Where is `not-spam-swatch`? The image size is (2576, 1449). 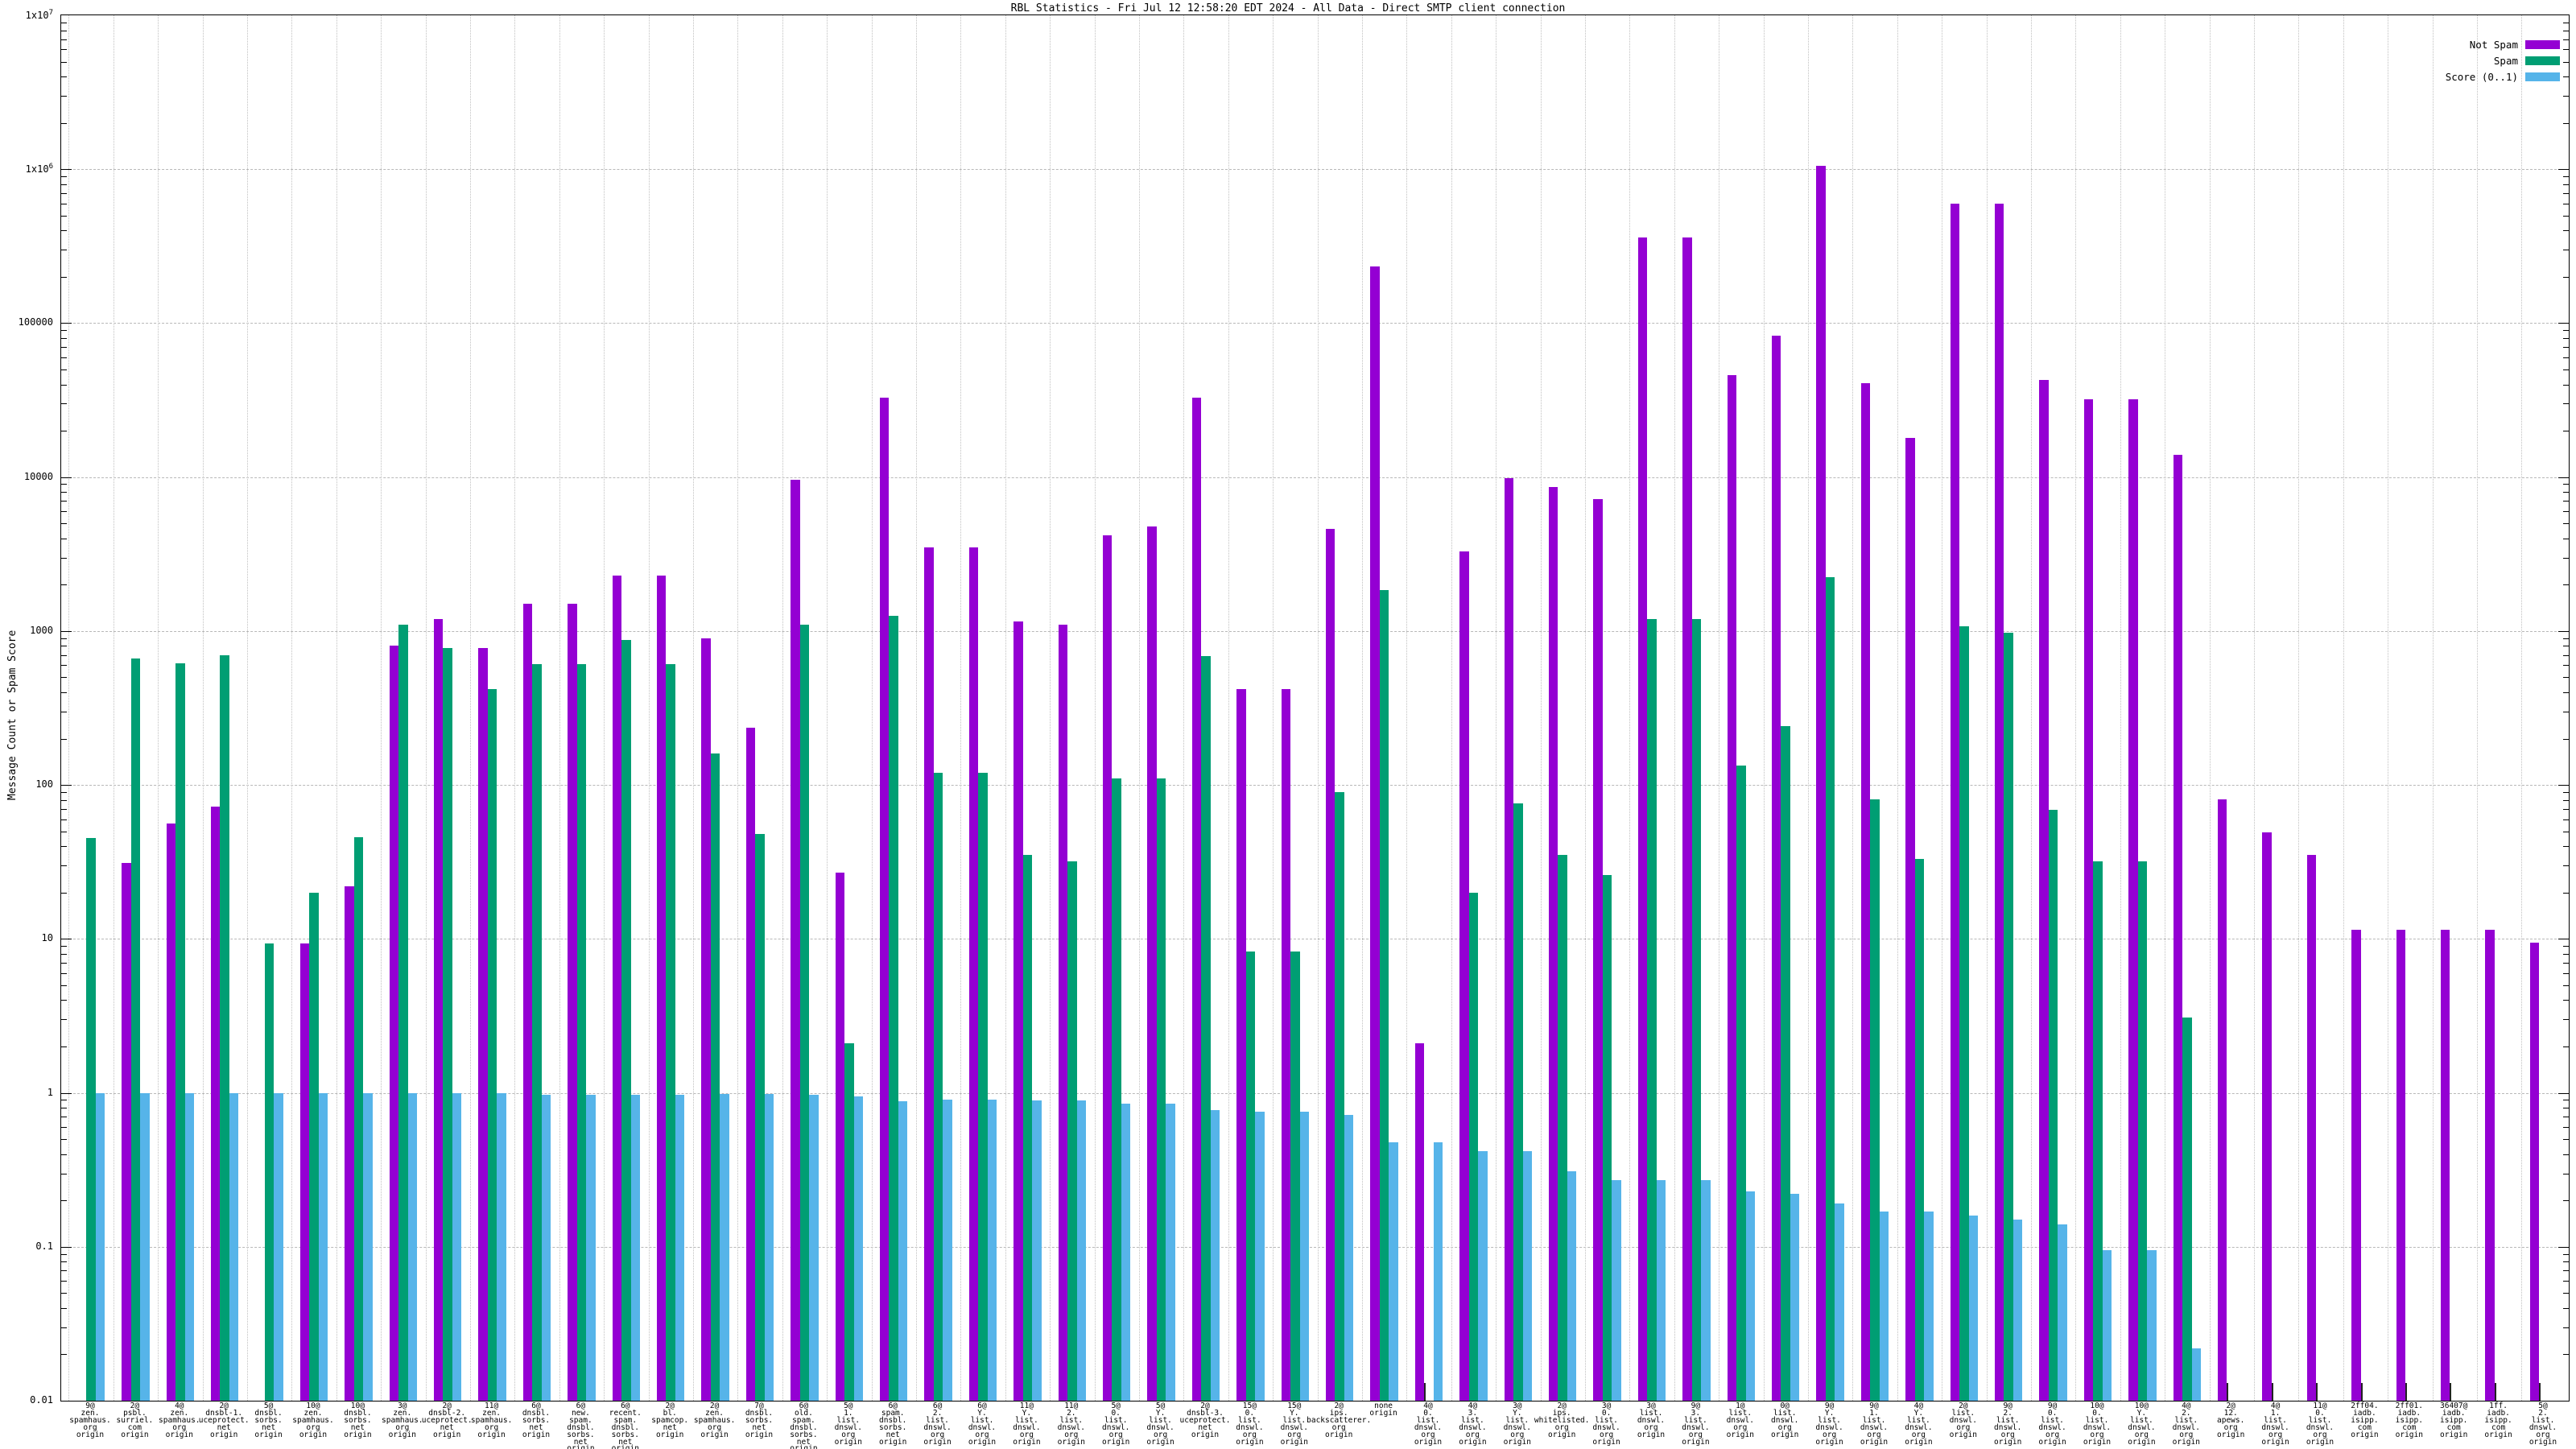 not-spam-swatch is located at coordinates (2542, 44).